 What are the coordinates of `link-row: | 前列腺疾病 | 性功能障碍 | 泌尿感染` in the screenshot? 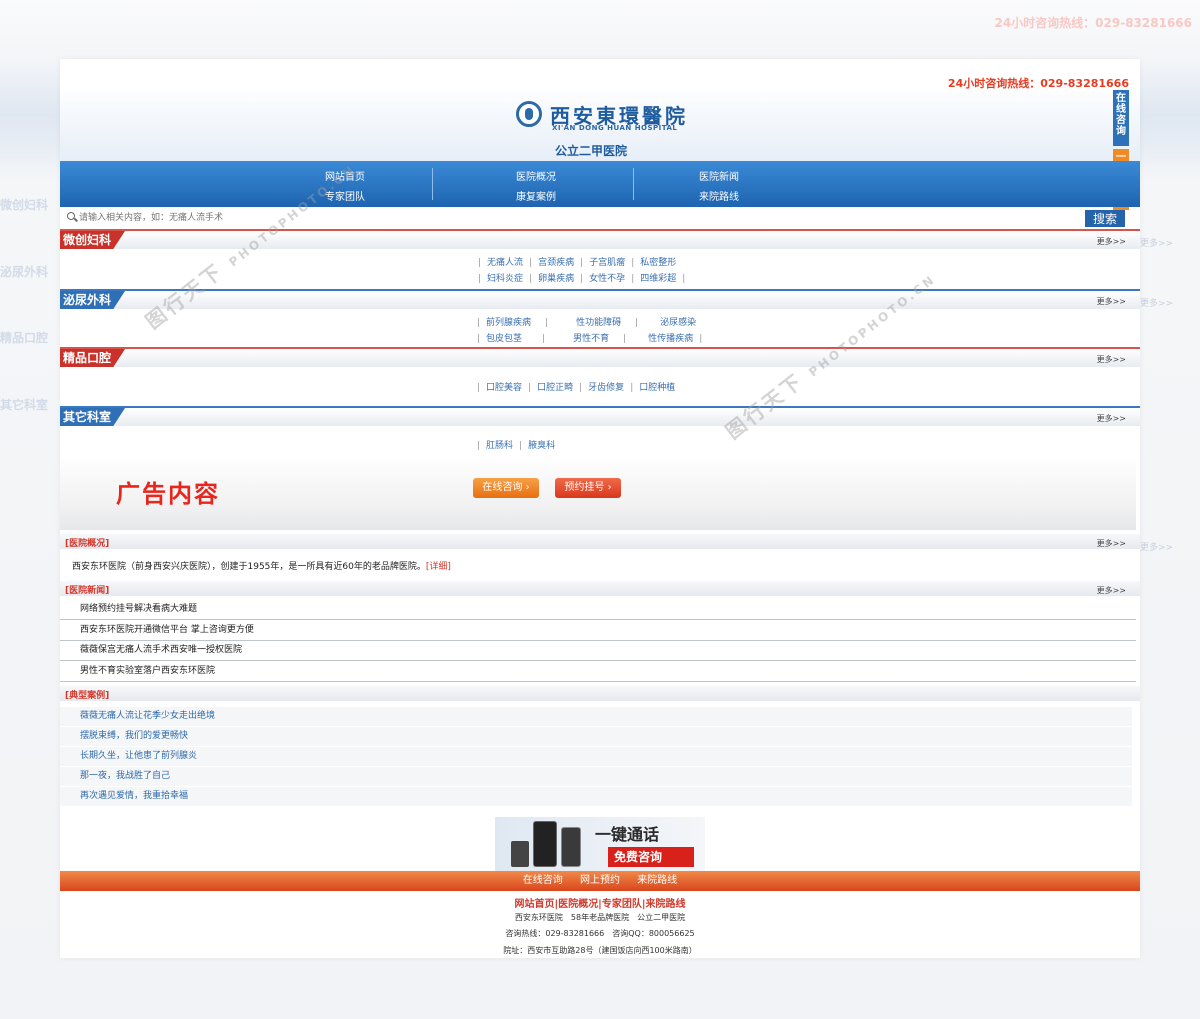 It's located at (587, 323).